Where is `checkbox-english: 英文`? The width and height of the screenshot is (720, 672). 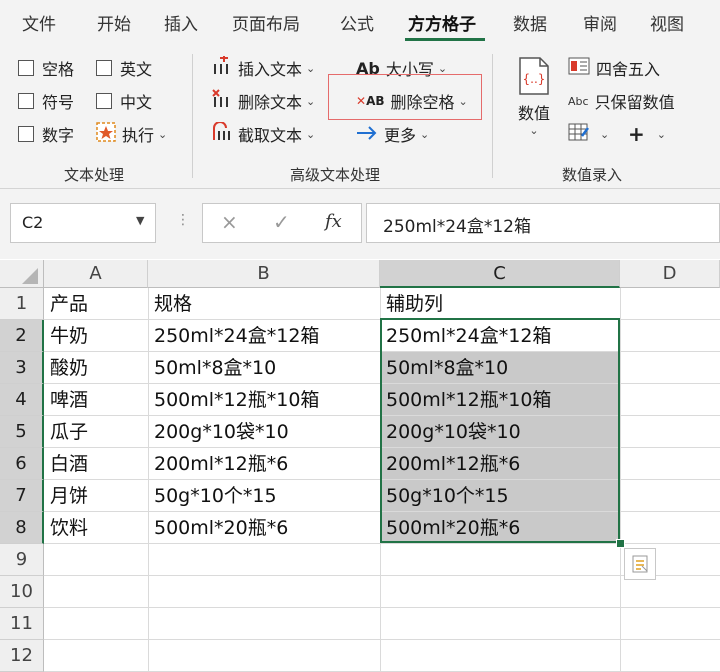 checkbox-english: 英文 is located at coordinates (124, 68).